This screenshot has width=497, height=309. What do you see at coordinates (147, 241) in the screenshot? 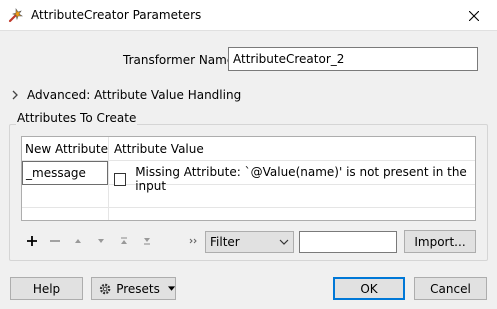
I see `move-bottom-icon` at bounding box center [147, 241].